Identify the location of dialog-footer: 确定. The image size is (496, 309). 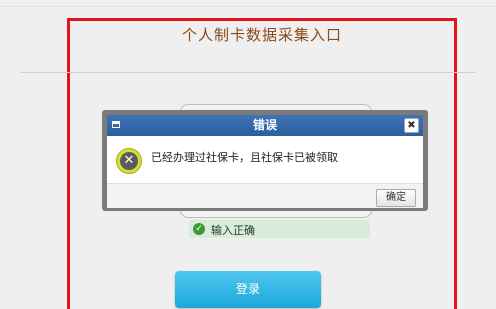
(265, 195).